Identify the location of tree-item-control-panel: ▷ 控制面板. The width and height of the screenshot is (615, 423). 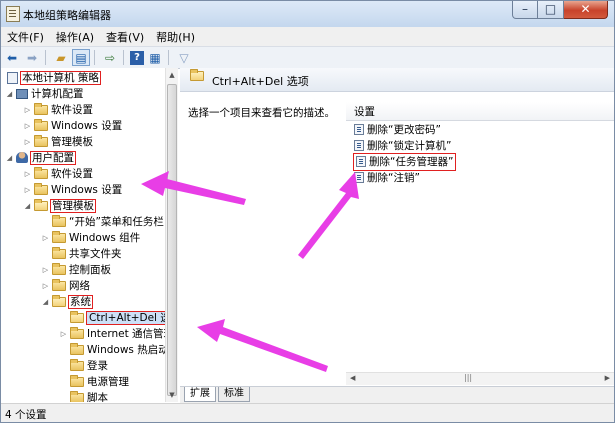
(76, 270).